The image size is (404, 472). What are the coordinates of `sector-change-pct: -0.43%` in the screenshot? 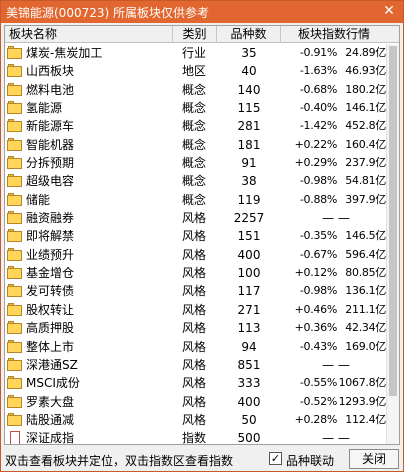 It's located at (318, 346).